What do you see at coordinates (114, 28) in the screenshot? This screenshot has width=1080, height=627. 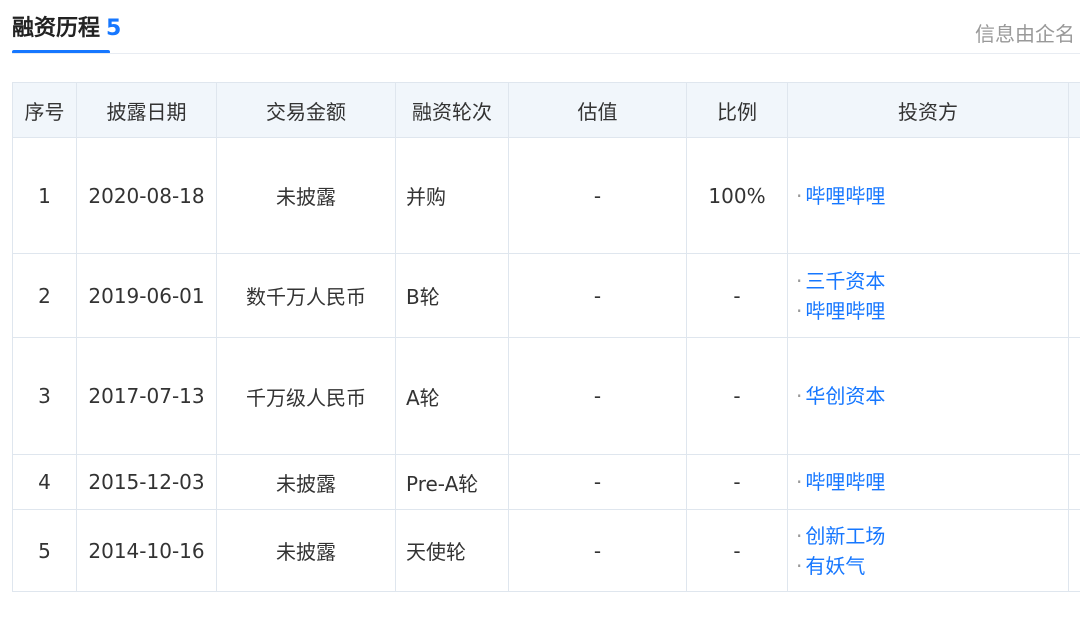 I see `record-count: 5` at bounding box center [114, 28].